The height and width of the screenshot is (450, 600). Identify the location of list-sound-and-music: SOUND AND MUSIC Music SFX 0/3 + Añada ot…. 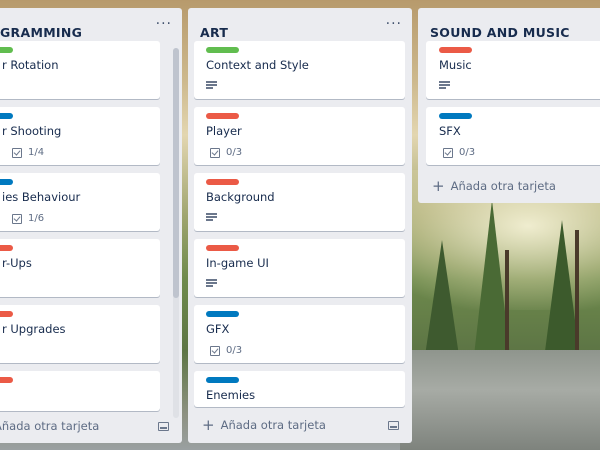
(509, 105).